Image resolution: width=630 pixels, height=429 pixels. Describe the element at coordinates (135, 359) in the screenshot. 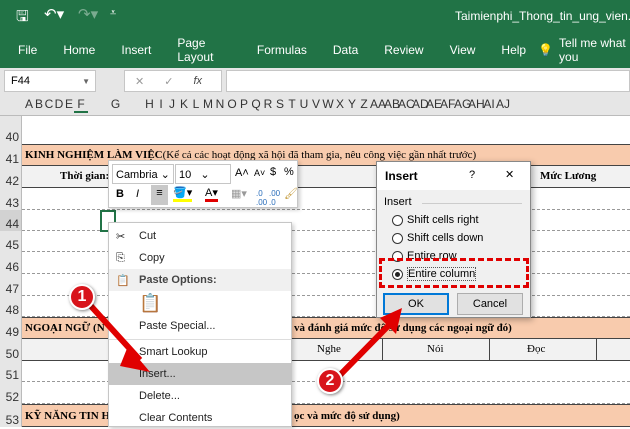

I see `arrow-1-head` at that location.